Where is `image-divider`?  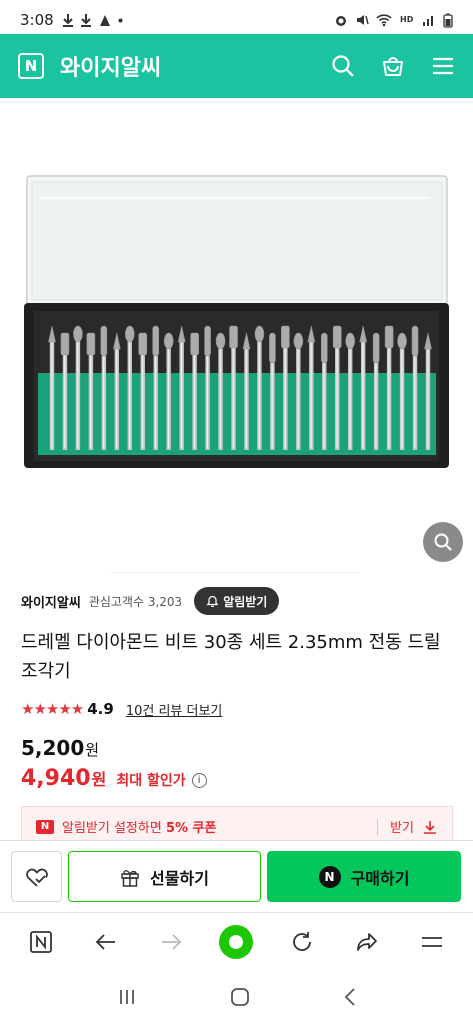
image-divider is located at coordinates (235, 572).